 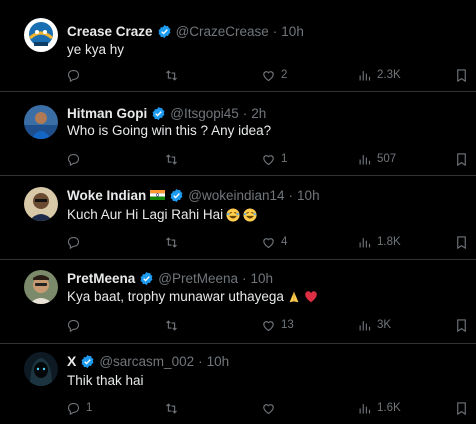 What do you see at coordinates (169, 130) in the screenshot?
I see `post-text: Who is Going win this ? Any idea?` at bounding box center [169, 130].